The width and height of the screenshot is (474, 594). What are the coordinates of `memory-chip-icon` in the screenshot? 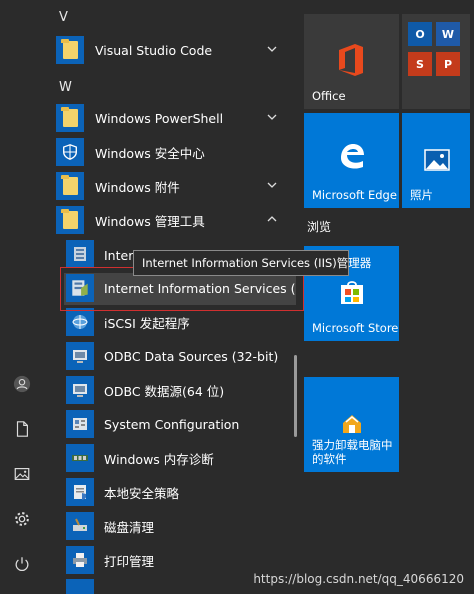 It's located at (80, 458).